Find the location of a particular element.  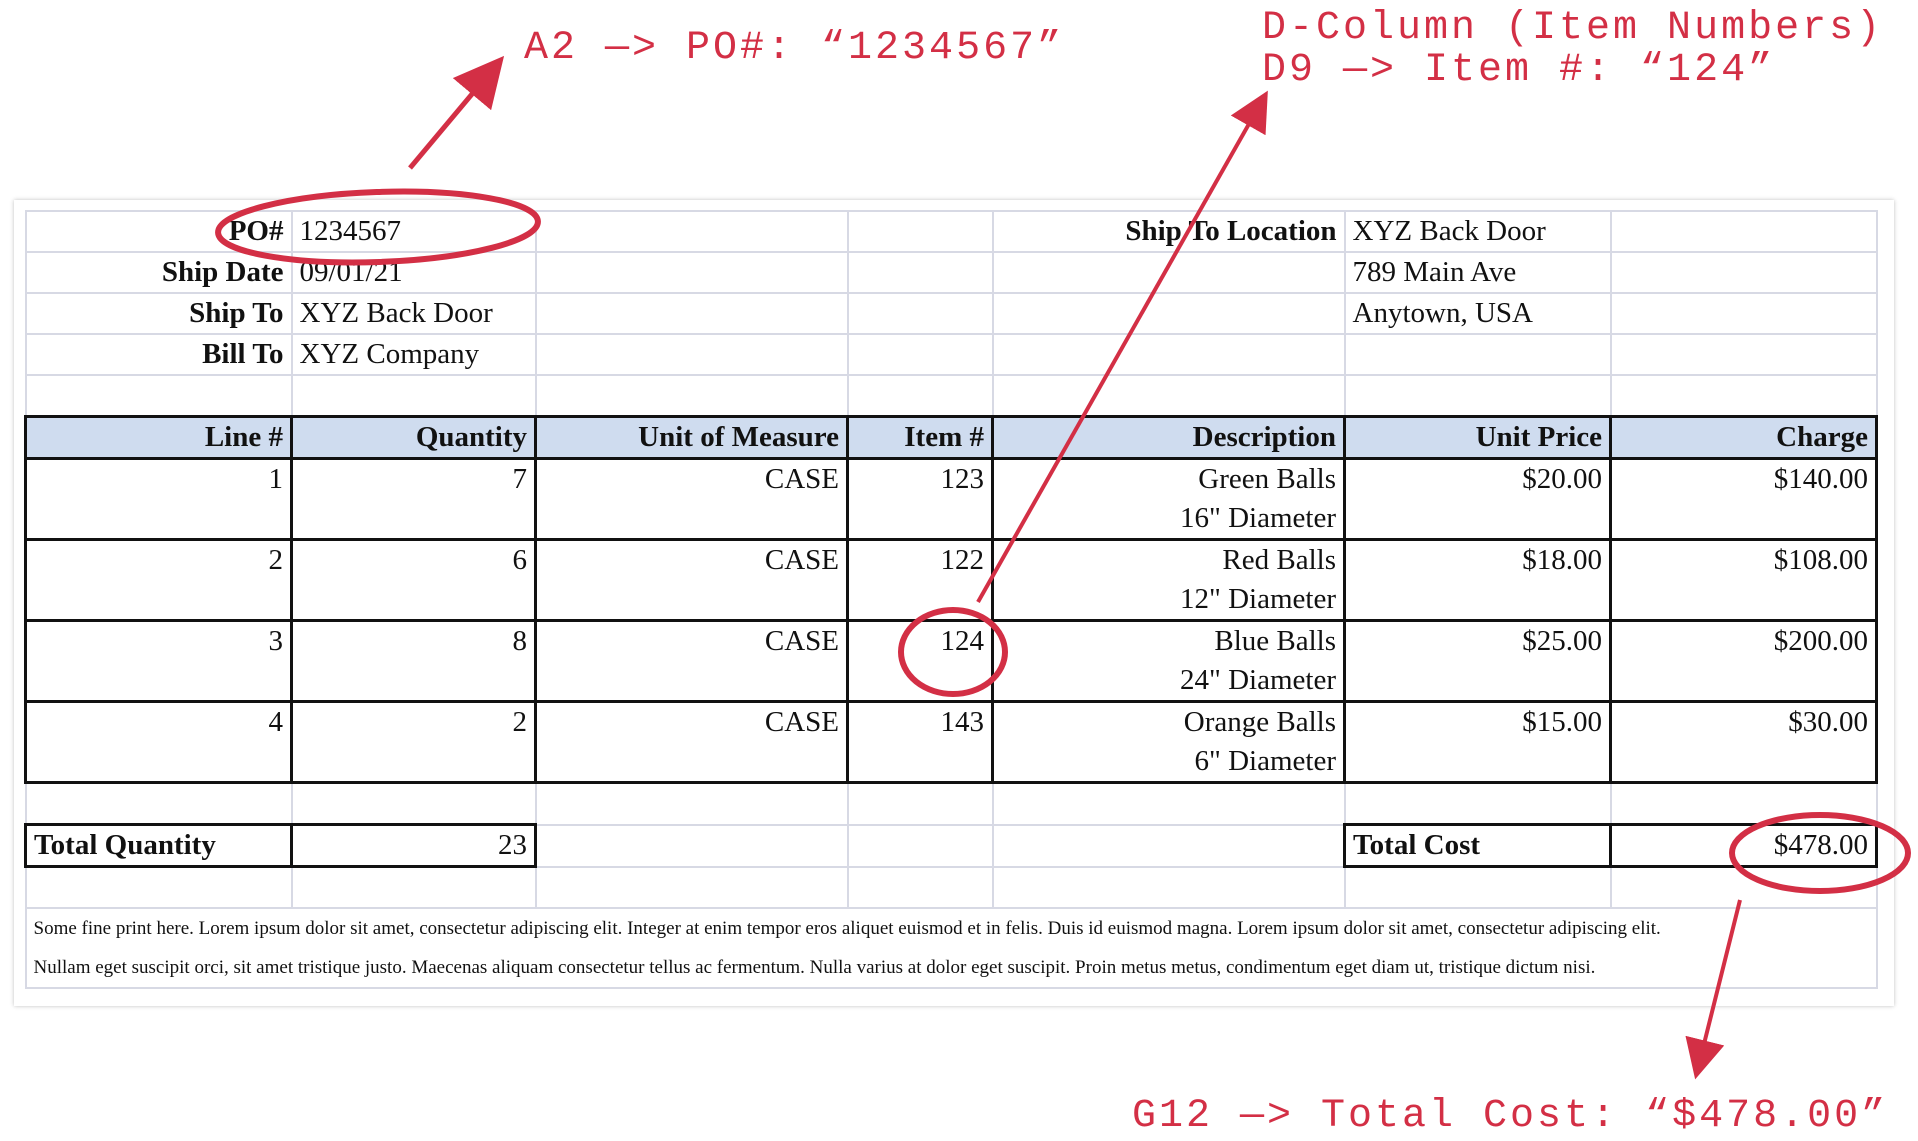

po-annotation: A2 —> PO#: “1234567” is located at coordinates (794, 48).